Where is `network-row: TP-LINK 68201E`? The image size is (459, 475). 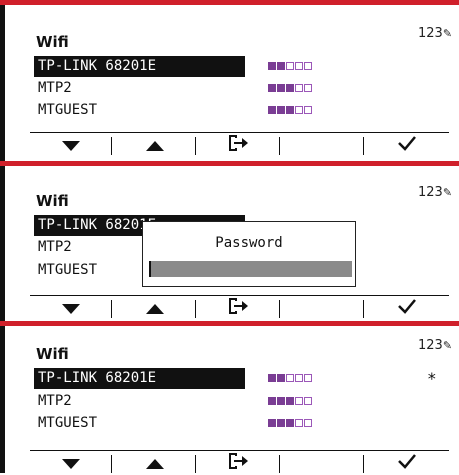
network-row: TP-LINK 68201E is located at coordinates (234, 66).